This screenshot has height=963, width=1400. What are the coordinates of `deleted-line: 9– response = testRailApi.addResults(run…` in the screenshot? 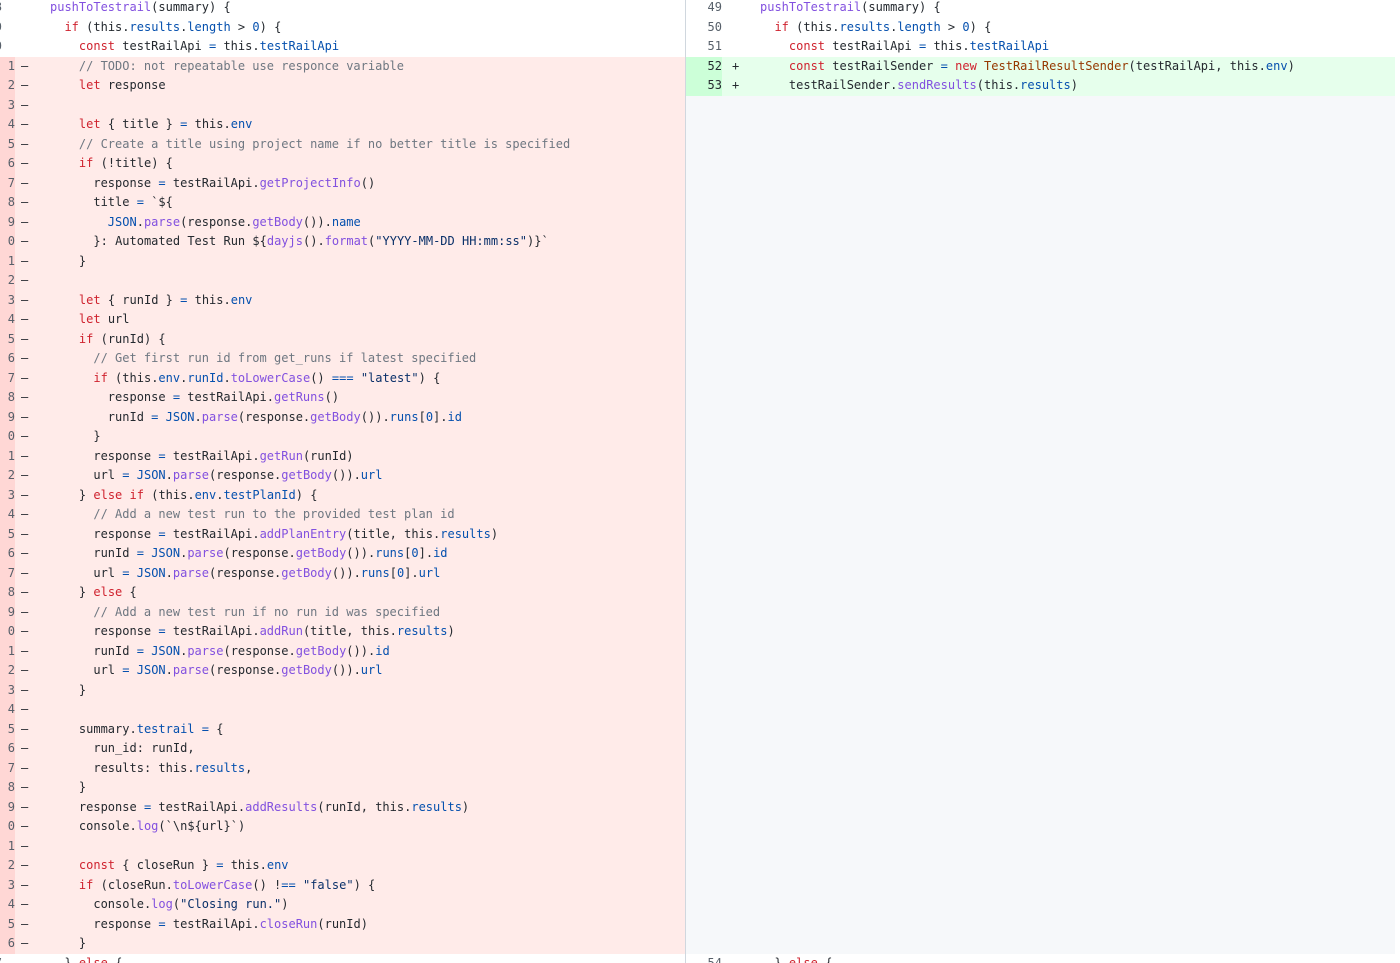 It's located at (342, 807).